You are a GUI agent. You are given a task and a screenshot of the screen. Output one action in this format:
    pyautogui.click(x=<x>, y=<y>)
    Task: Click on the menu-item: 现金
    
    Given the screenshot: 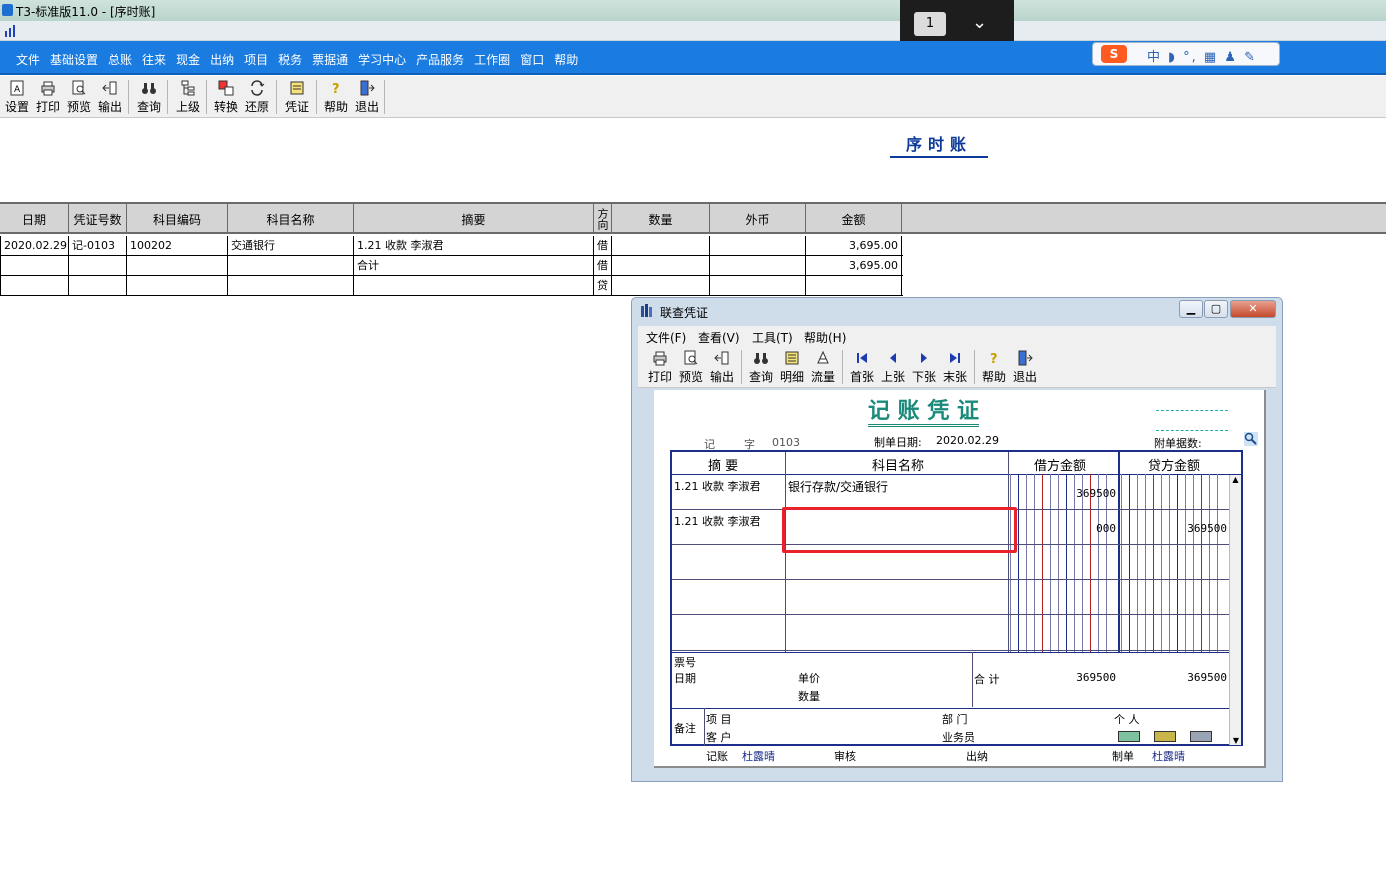 What is the action you would take?
    pyautogui.click(x=188, y=59)
    